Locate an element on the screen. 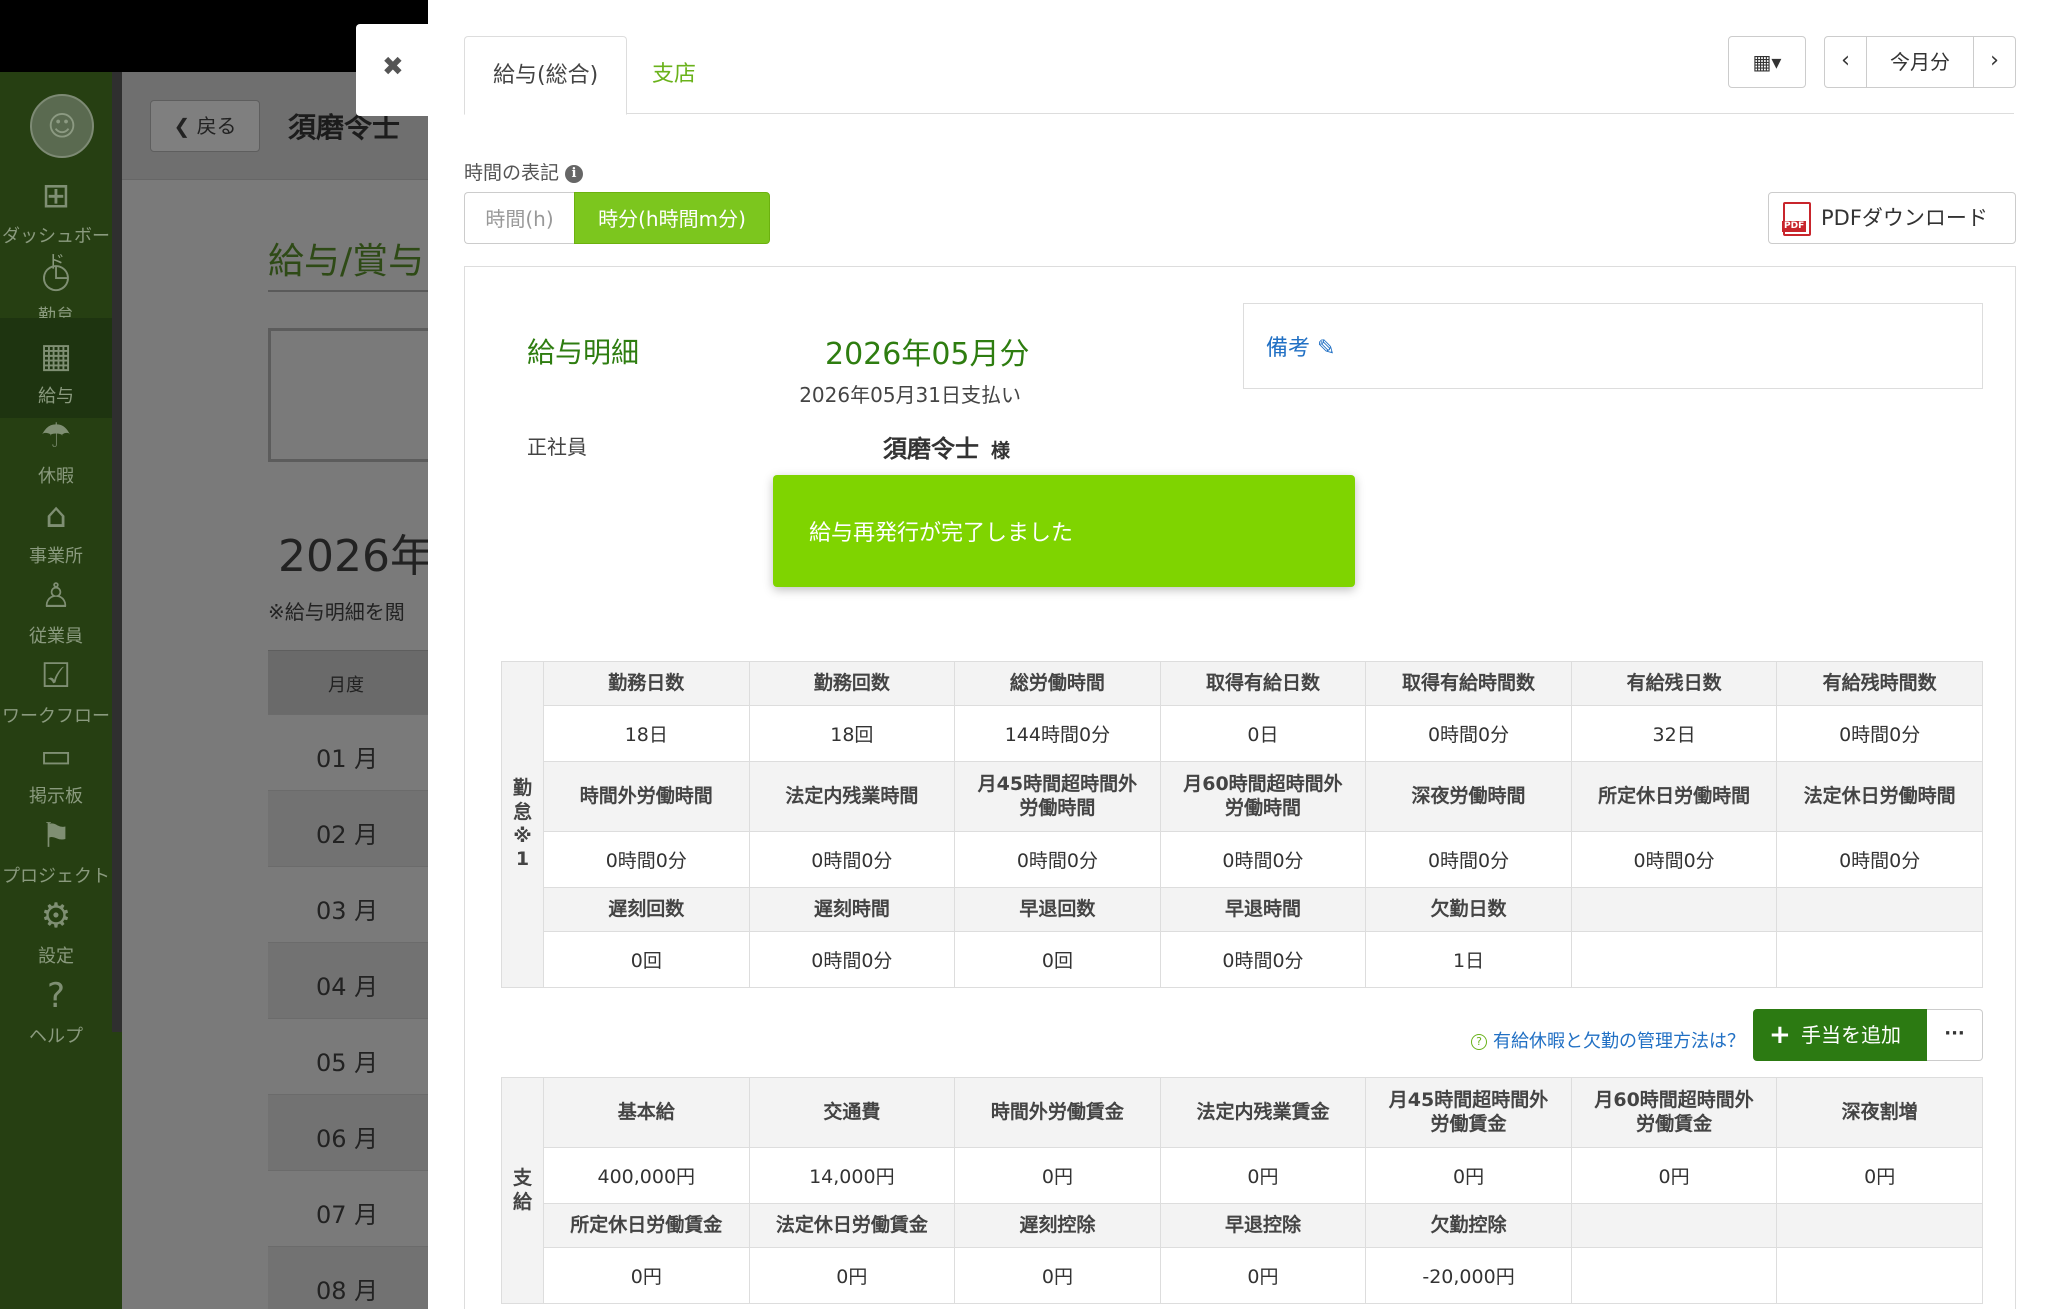  help-link: ? 有給休暇と欠勤の管理方法は？ is located at coordinates (1608, 1040).